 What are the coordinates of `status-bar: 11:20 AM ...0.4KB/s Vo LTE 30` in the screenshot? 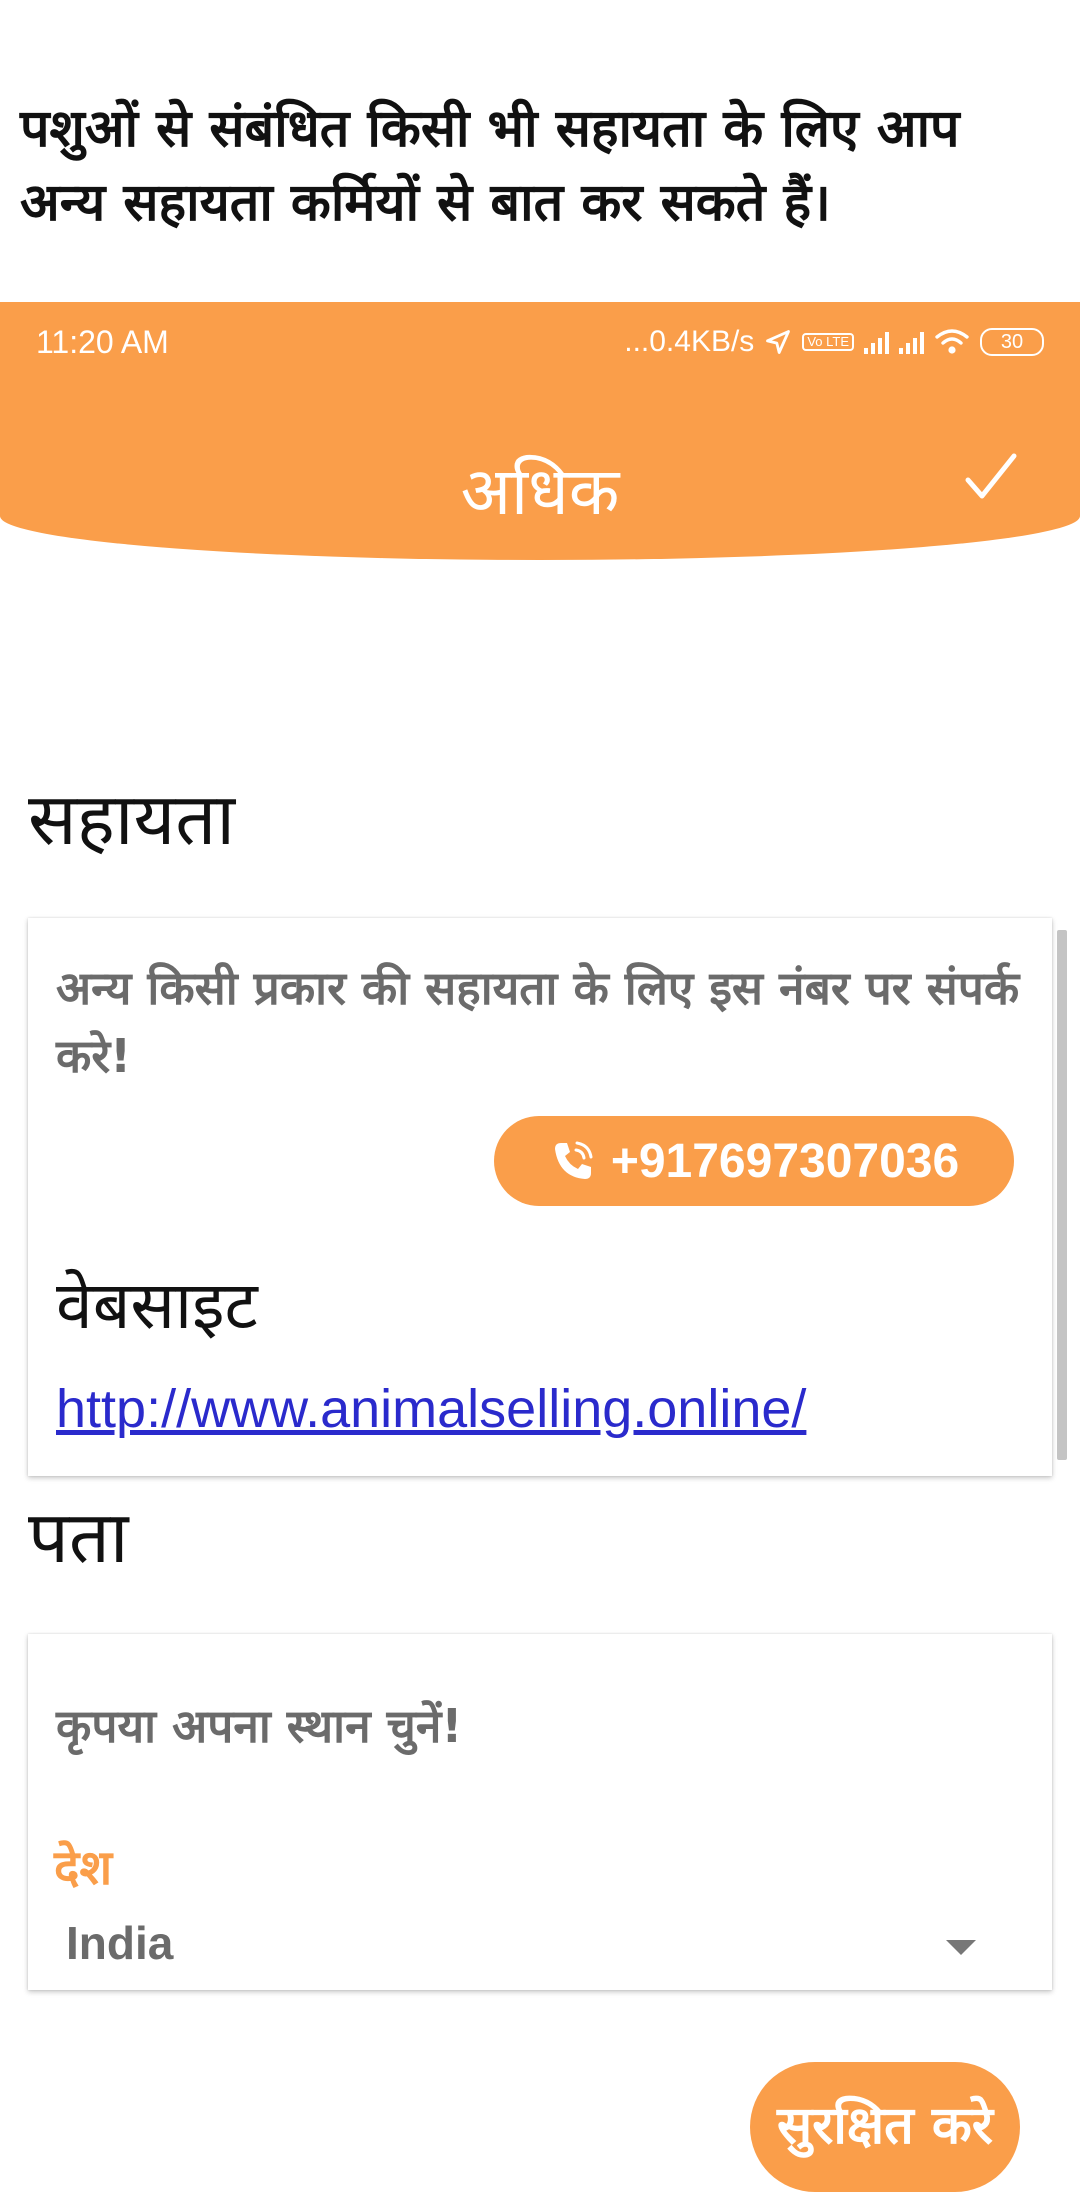 It's located at (540, 342).